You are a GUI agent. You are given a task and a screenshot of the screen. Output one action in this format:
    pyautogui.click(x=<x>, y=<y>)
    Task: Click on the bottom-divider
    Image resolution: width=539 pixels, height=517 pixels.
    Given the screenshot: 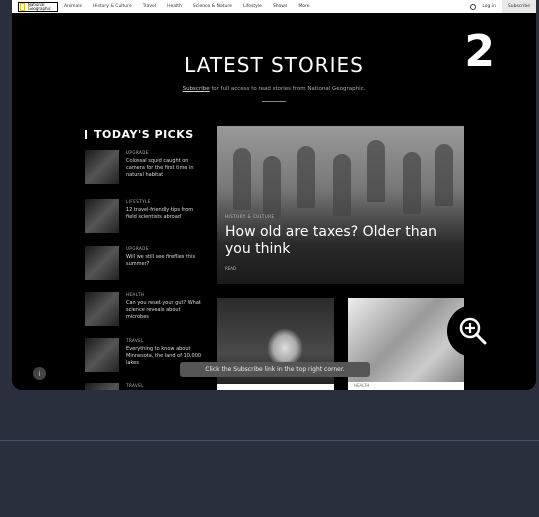 What is the action you would take?
    pyautogui.click(x=269, y=440)
    